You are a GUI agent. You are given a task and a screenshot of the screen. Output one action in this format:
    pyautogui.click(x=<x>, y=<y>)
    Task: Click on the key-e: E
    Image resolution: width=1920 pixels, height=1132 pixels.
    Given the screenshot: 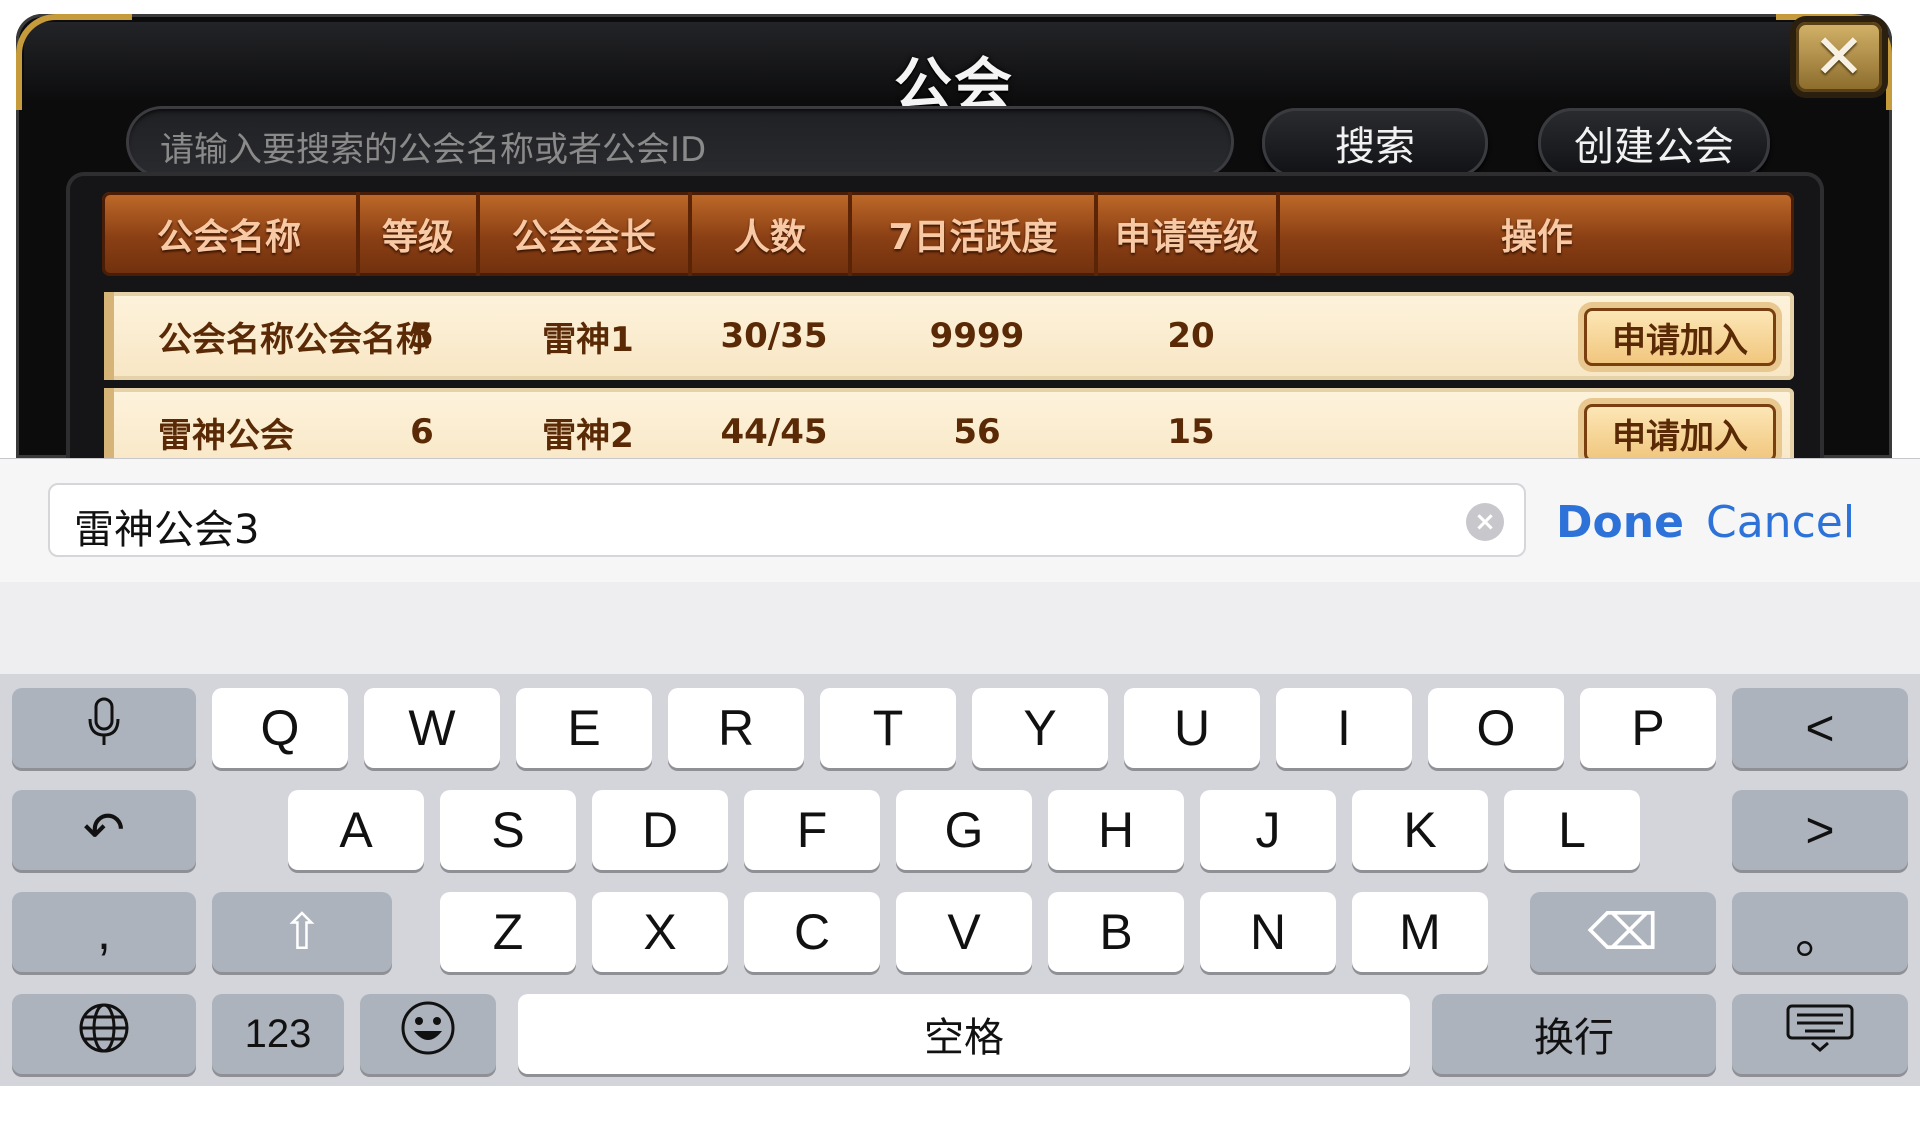 What is the action you would take?
    pyautogui.click(x=584, y=728)
    